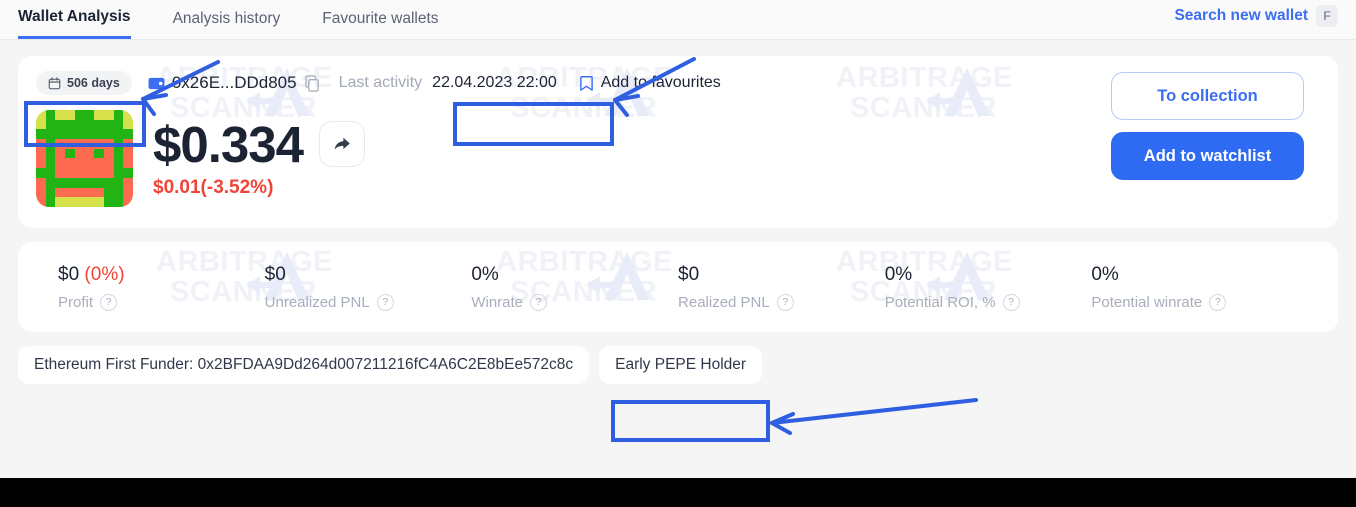 Image resolution: width=1356 pixels, height=507 pixels. Describe the element at coordinates (91, 274) in the screenshot. I see `stat-value: $0 (0%)` at that location.